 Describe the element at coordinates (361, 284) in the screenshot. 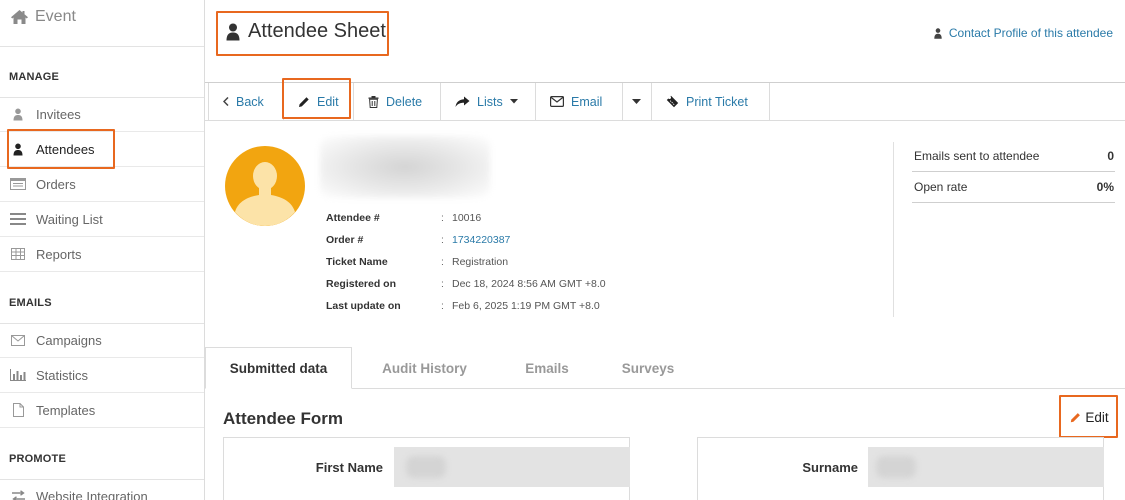

I see `detail-label: Registered on` at that location.